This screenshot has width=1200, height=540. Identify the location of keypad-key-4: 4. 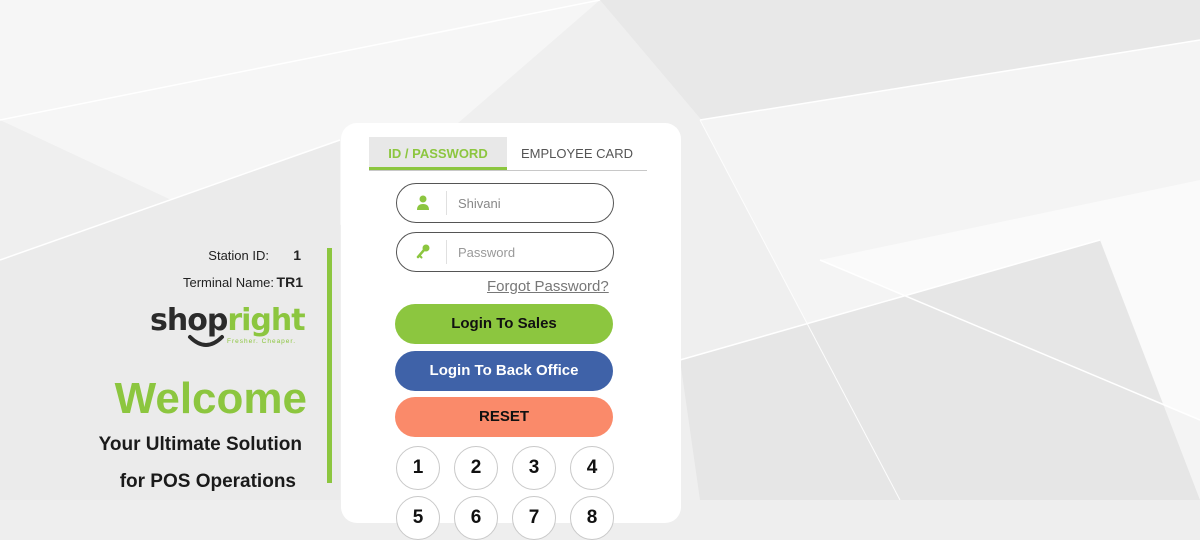
(592, 468).